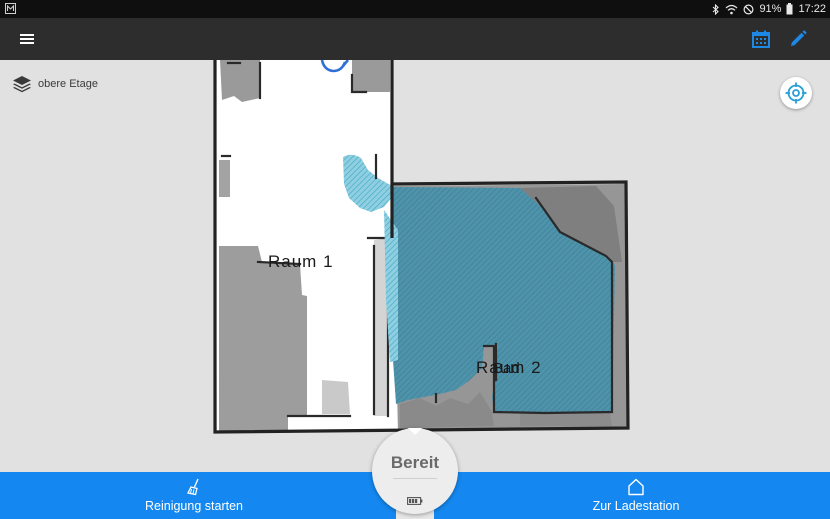 The image size is (830, 519). Describe the element at coordinates (415, 9) in the screenshot. I see `status-bar: 91% 17:22` at that location.